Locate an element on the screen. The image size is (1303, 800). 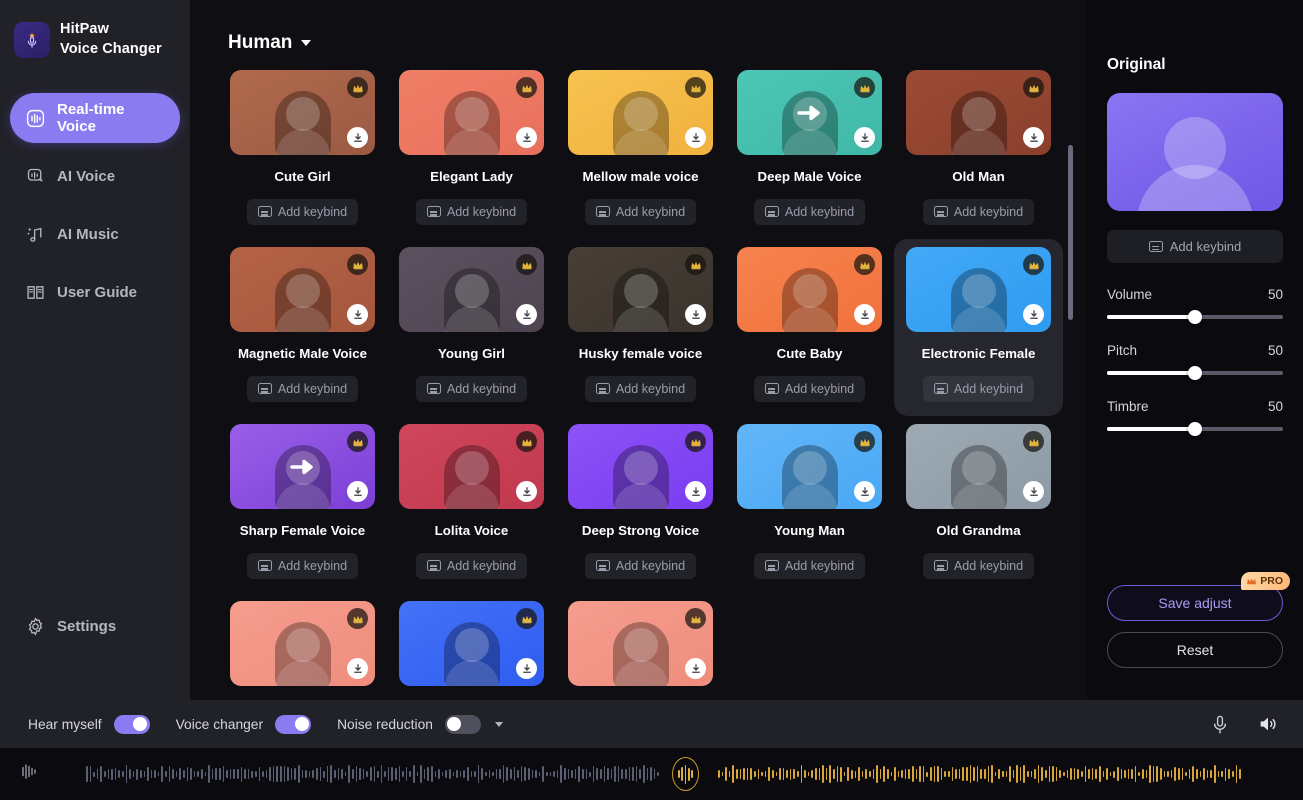
slider-pitch-knob is located at coordinates (1195, 373).